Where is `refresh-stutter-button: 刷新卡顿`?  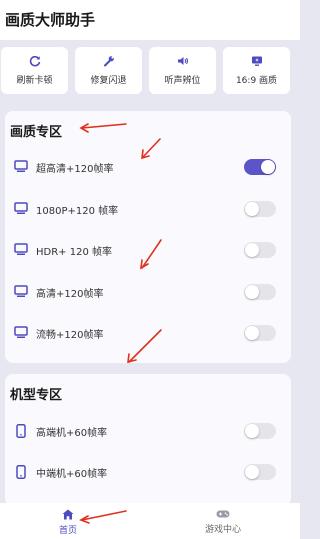
refresh-stutter-button: 刷新卡顿 is located at coordinates (34, 70).